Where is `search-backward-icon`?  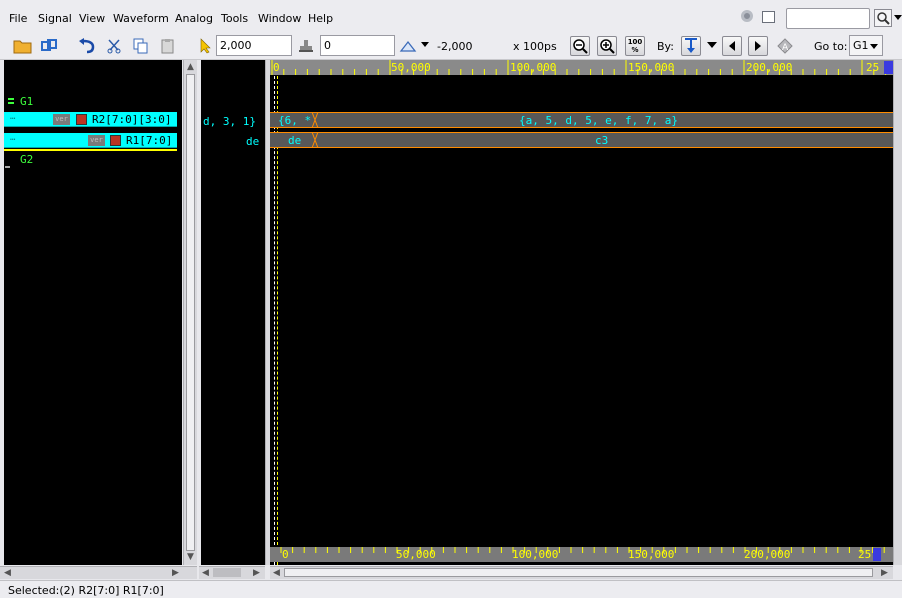 search-backward-icon is located at coordinates (732, 46).